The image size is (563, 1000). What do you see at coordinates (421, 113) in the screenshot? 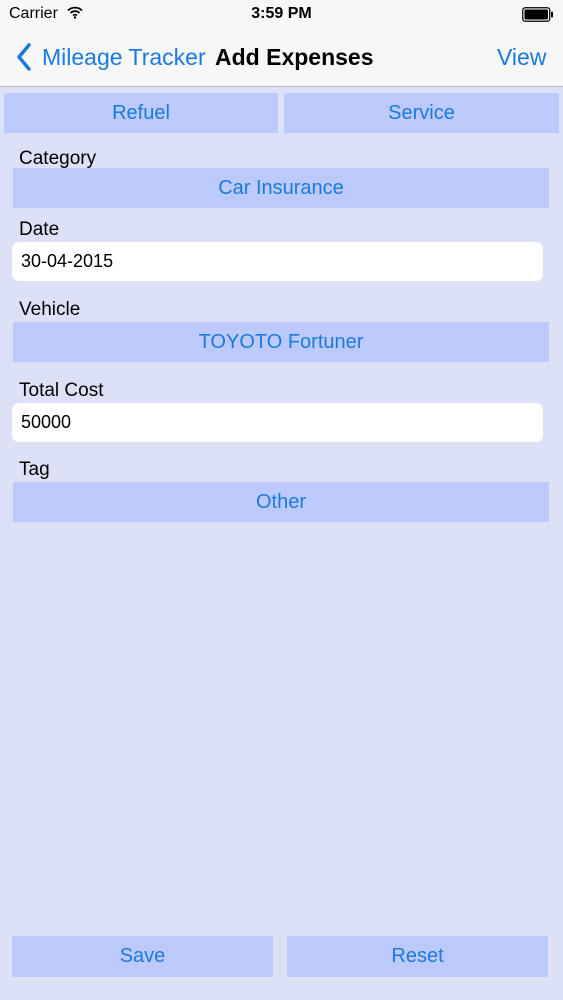
I see `service-button: Service` at bounding box center [421, 113].